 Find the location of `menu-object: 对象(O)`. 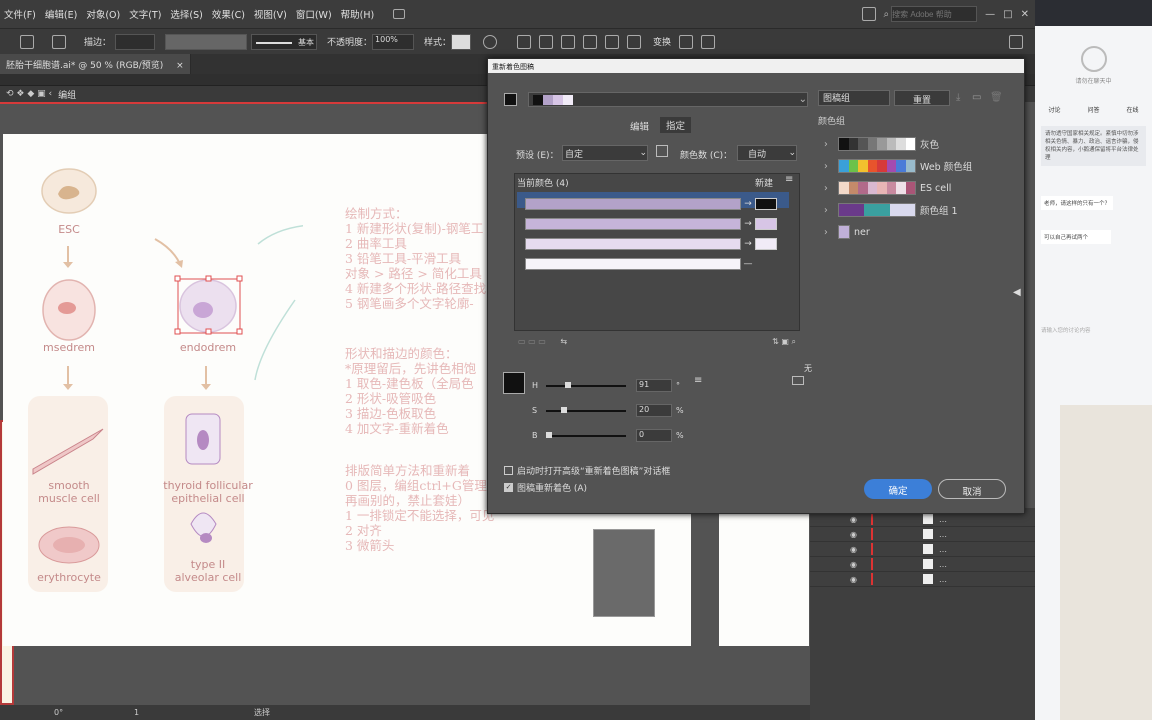

menu-object: 对象(O) is located at coordinates (103, 14).